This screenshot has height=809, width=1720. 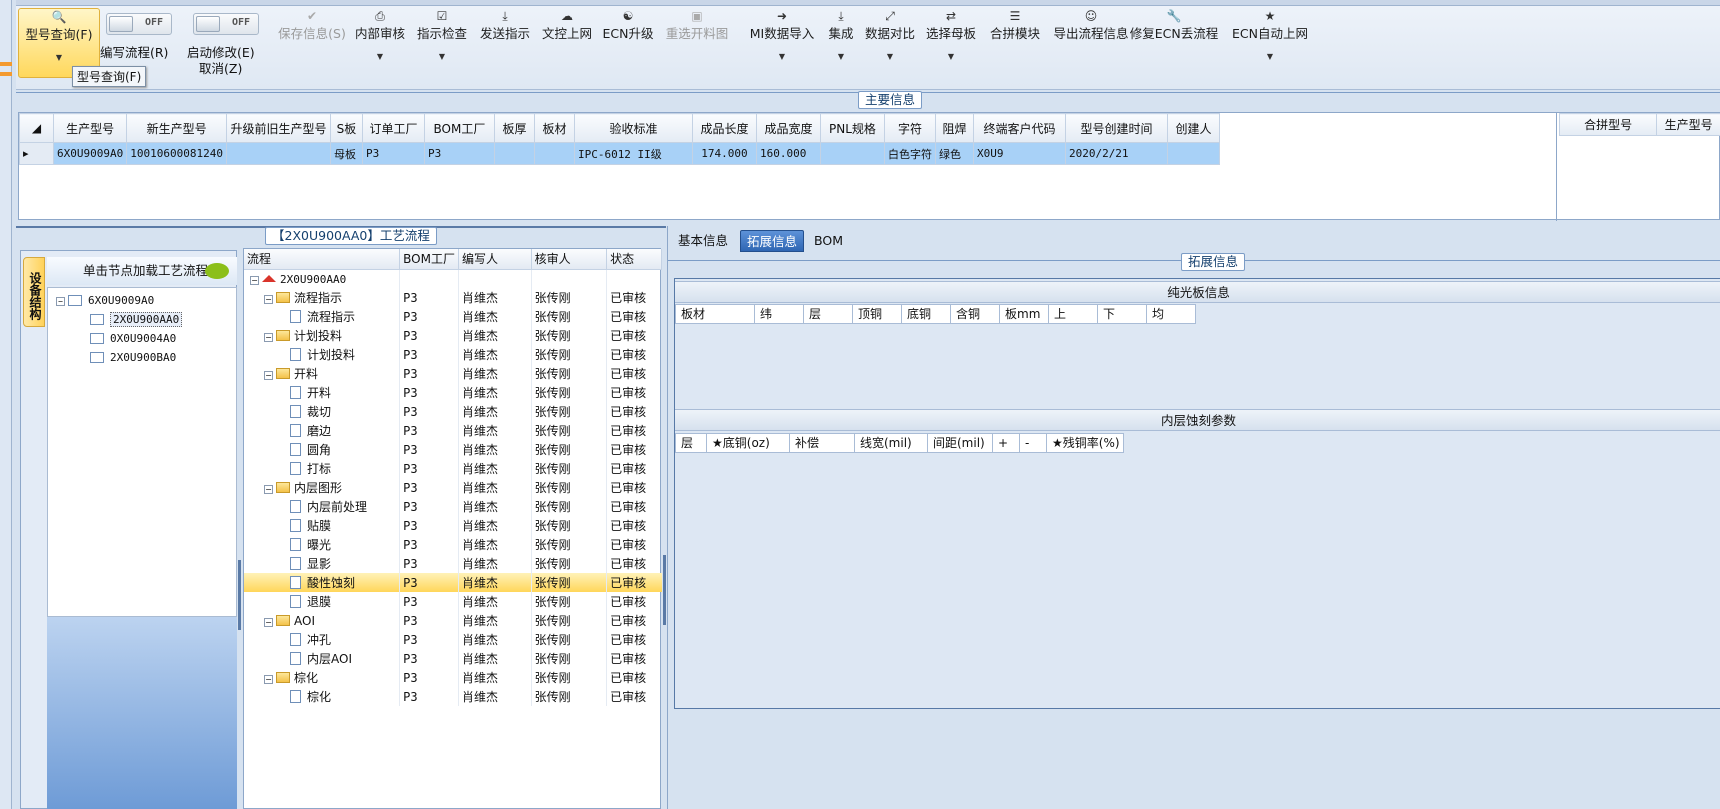 I want to click on process-row: 圆角 P3 肖维杰 张传刚 已审核, so click(x=453, y=449).